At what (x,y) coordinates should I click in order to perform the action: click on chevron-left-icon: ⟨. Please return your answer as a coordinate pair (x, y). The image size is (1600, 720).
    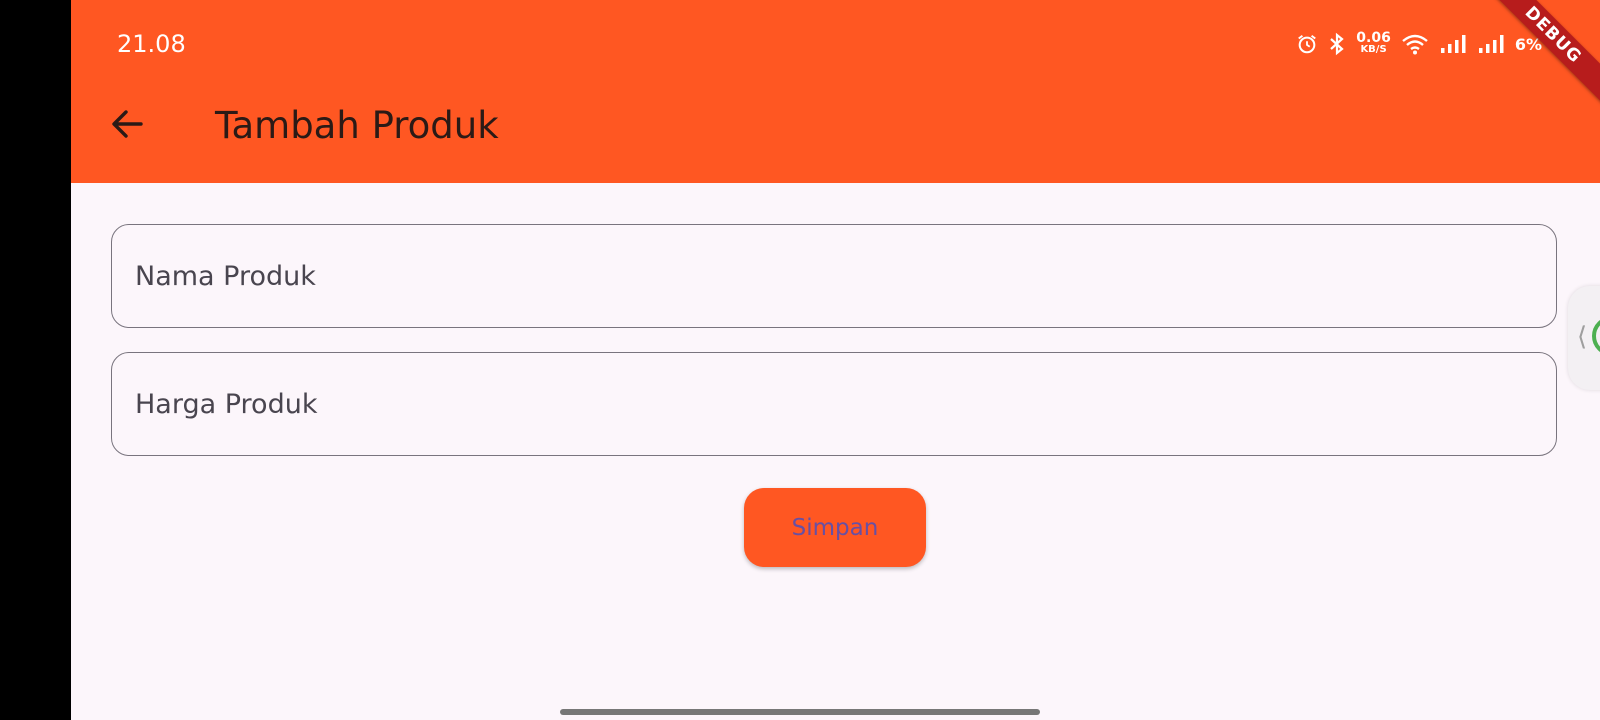
    Looking at the image, I should click on (1582, 337).